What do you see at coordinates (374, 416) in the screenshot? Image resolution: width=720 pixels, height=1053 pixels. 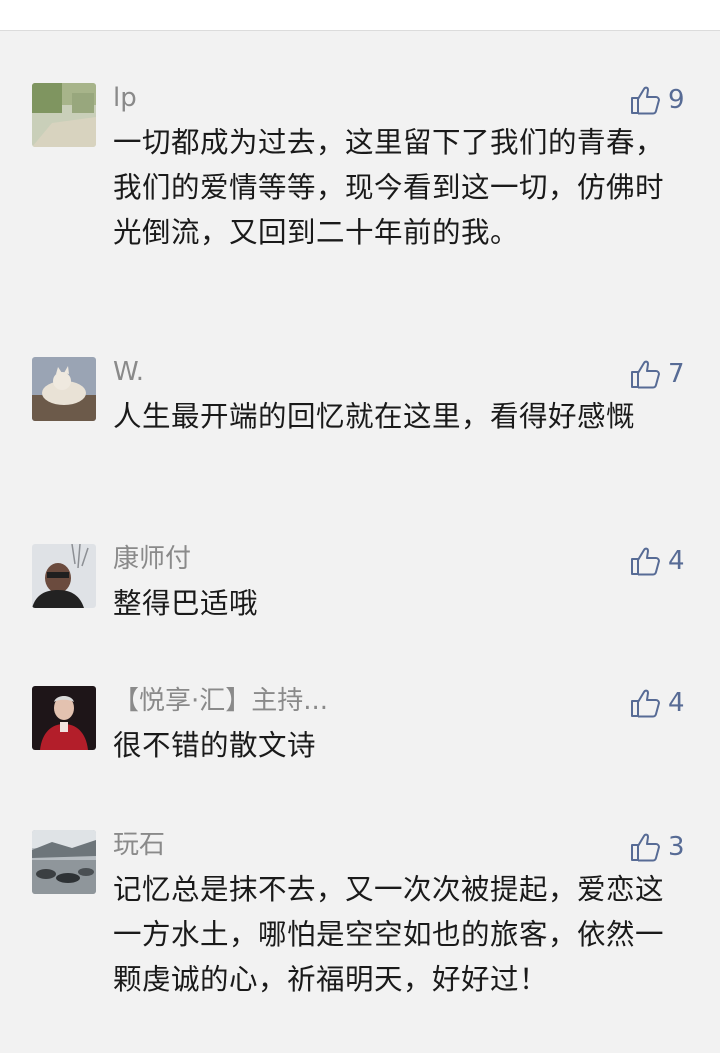 I see `comment-text: 人生最开端的回忆就在这里，看得好感慨` at bounding box center [374, 416].